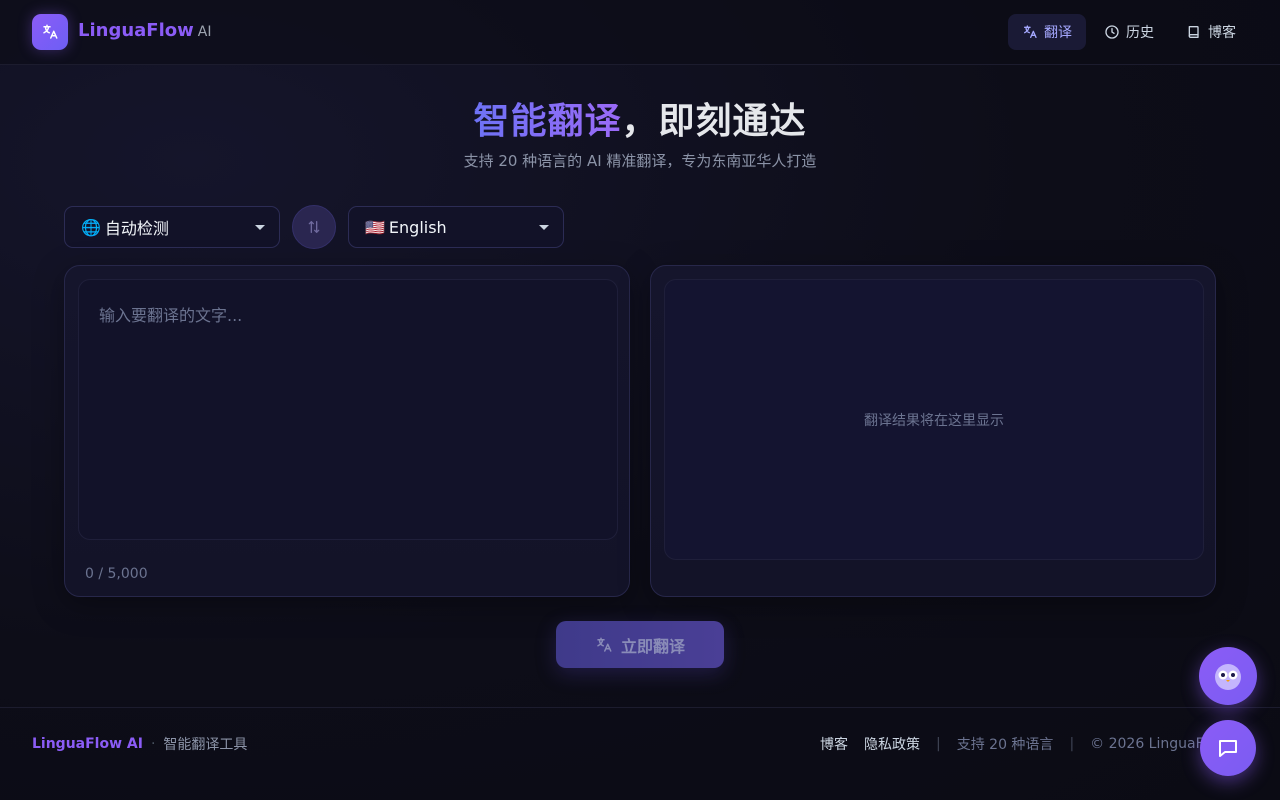 The image size is (1280, 800). I want to click on nav-blog: 博客, so click(1211, 32).